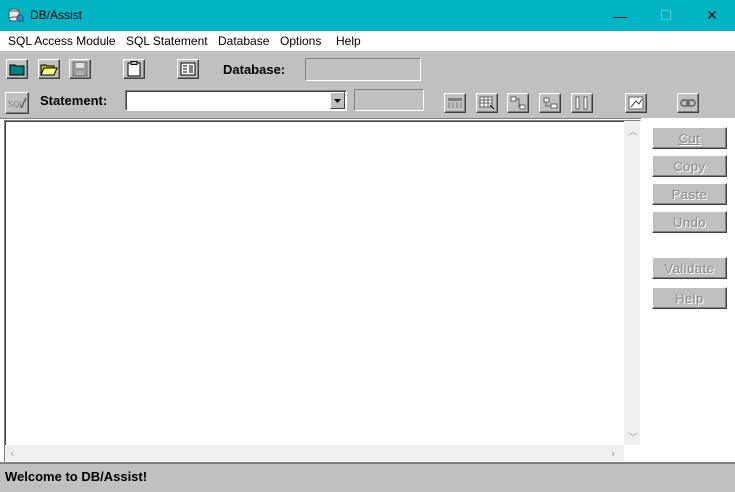 The image size is (735, 492). What do you see at coordinates (243, 41) in the screenshot?
I see `menu-database: Database` at bounding box center [243, 41].